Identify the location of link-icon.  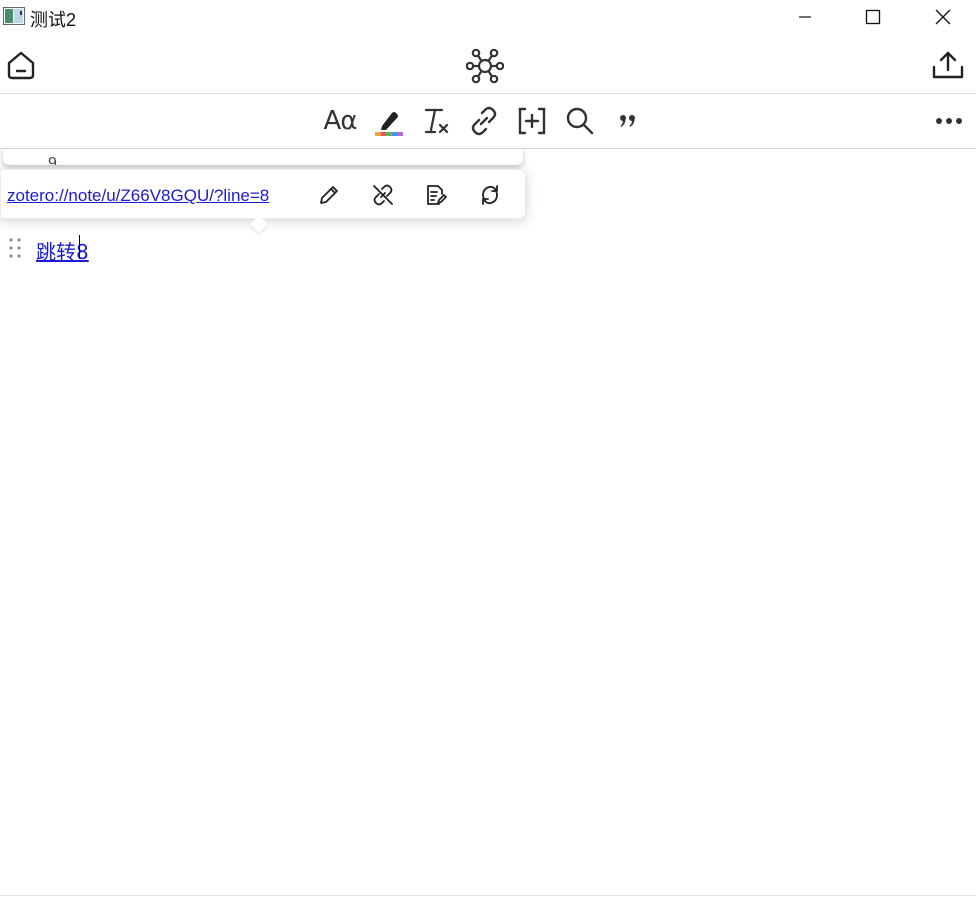
(484, 121).